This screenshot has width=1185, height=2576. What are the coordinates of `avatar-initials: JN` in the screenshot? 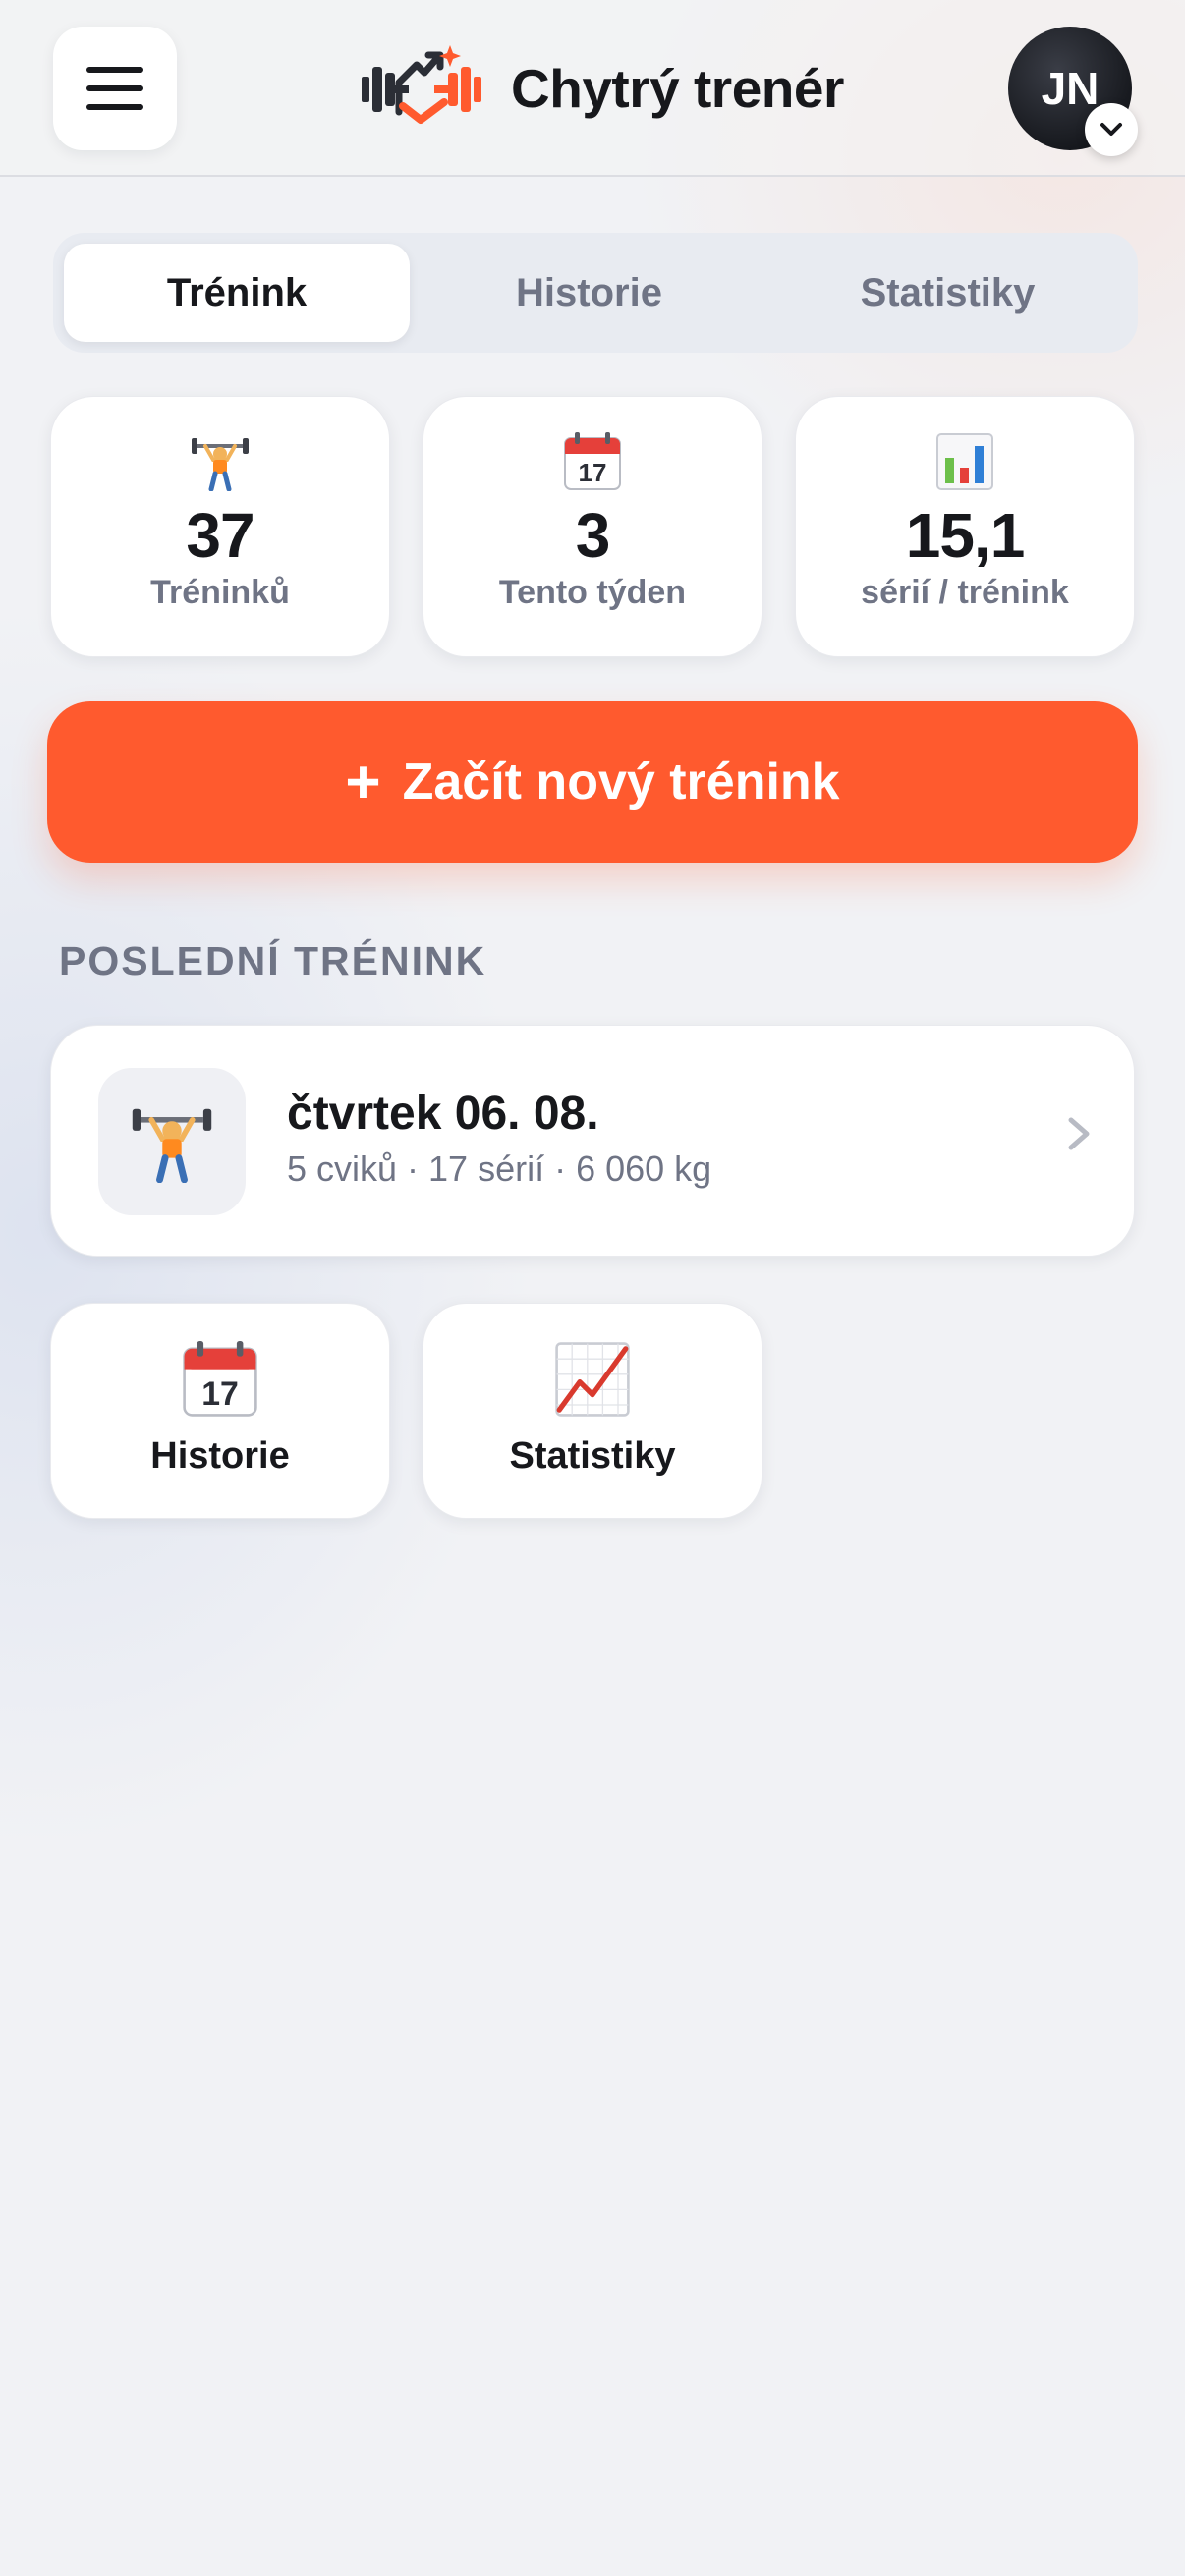 It's located at (1071, 88).